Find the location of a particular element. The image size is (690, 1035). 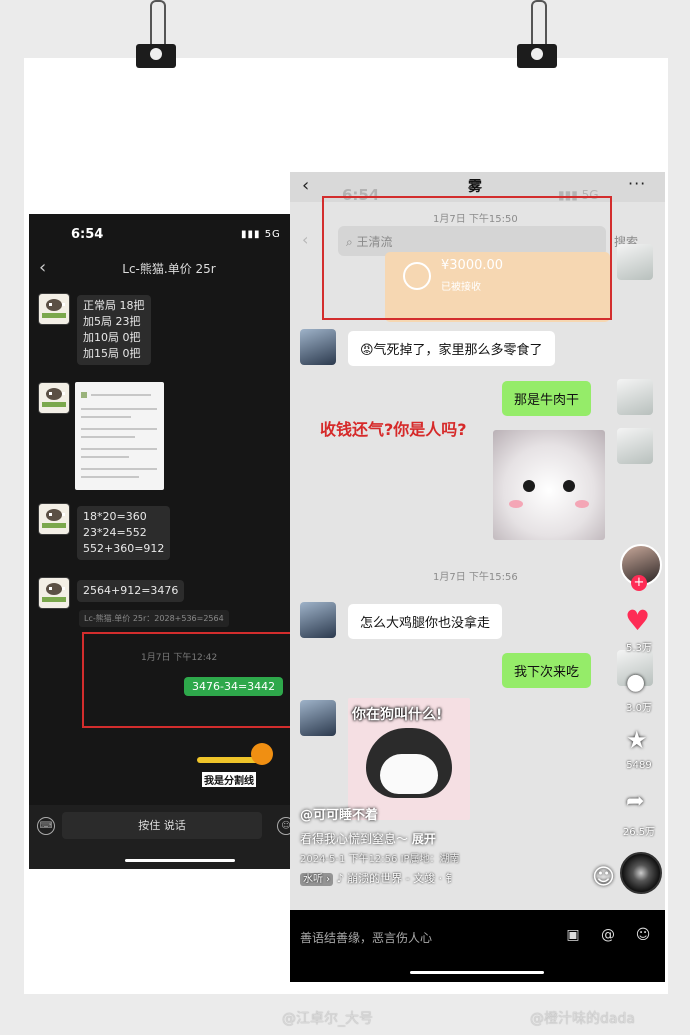

video-description: 看得我心慌到窒息～ 展开 is located at coordinates (368, 838).